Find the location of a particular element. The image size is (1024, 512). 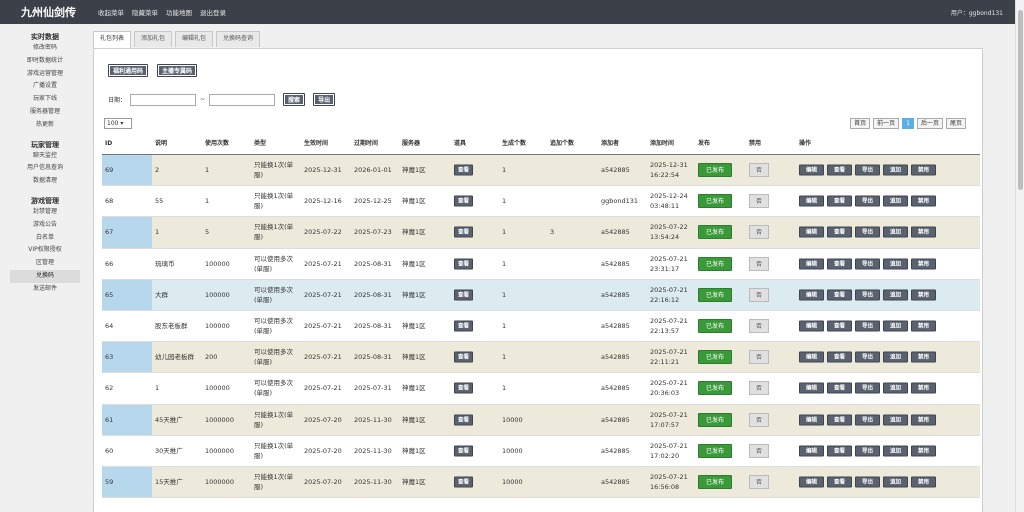

tab-code-query: 兑换码查询 is located at coordinates (238, 39).